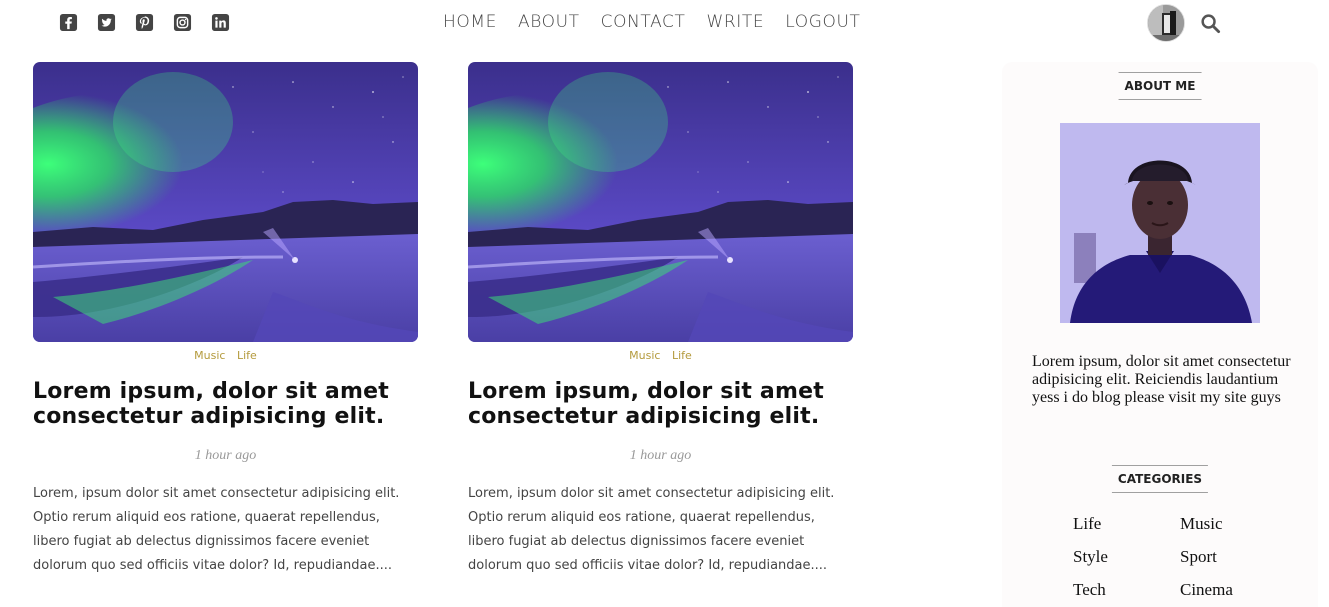 Image resolution: width=1329 pixels, height=607 pixels. Describe the element at coordinates (1126, 524) in the screenshot. I see `category-life: Life` at that location.